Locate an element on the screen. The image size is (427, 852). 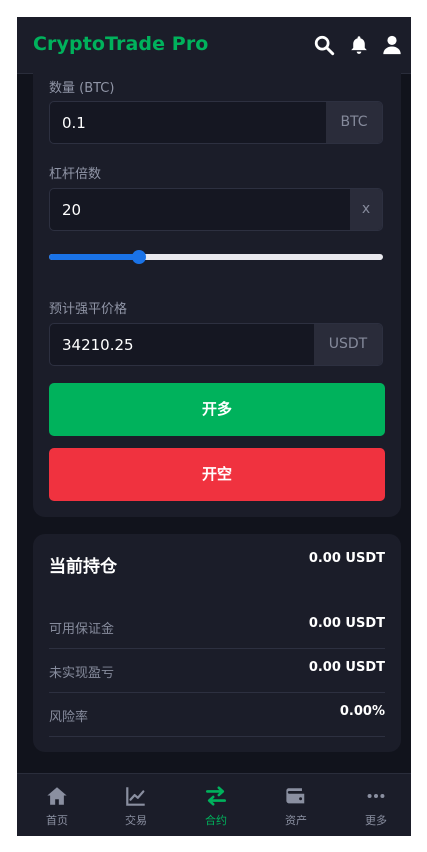
position-row: 风险率 0.00% is located at coordinates (217, 714).